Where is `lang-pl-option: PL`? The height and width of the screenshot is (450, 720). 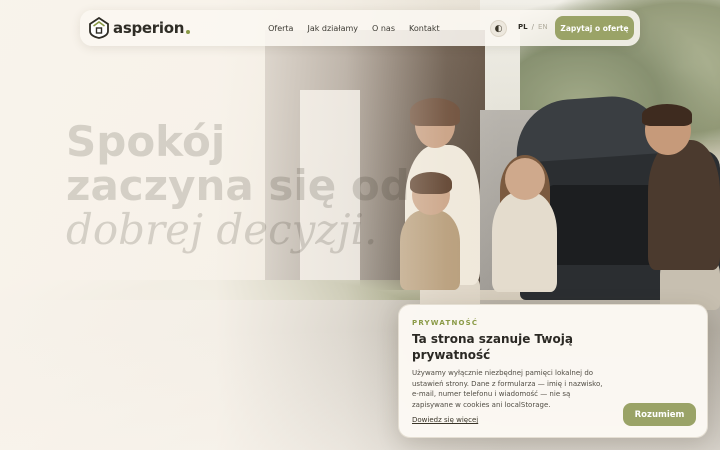
lang-pl-option: PL is located at coordinates (523, 27).